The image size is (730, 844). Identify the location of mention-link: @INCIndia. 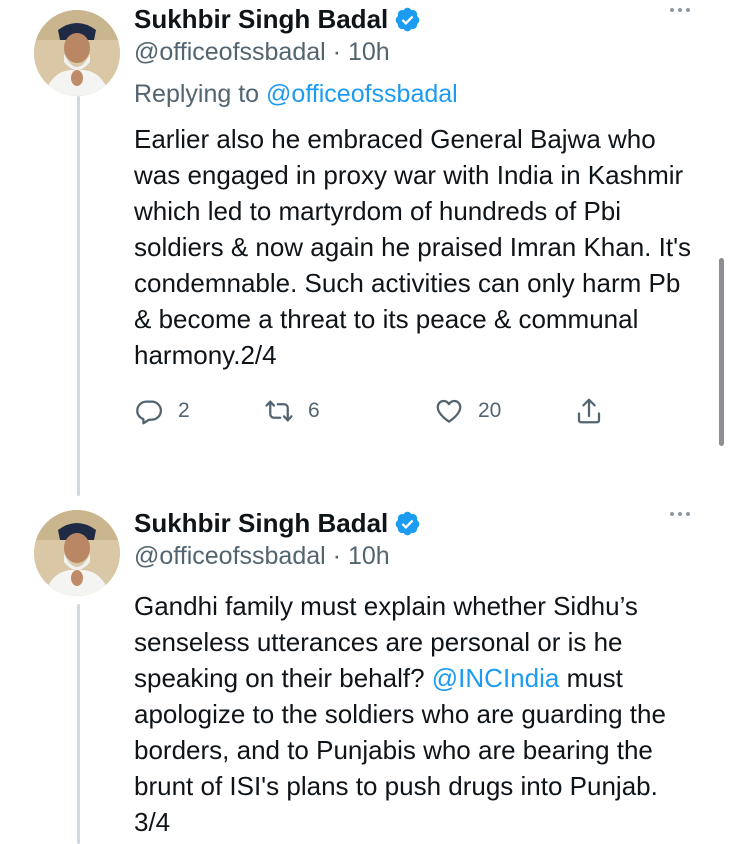
(496, 678).